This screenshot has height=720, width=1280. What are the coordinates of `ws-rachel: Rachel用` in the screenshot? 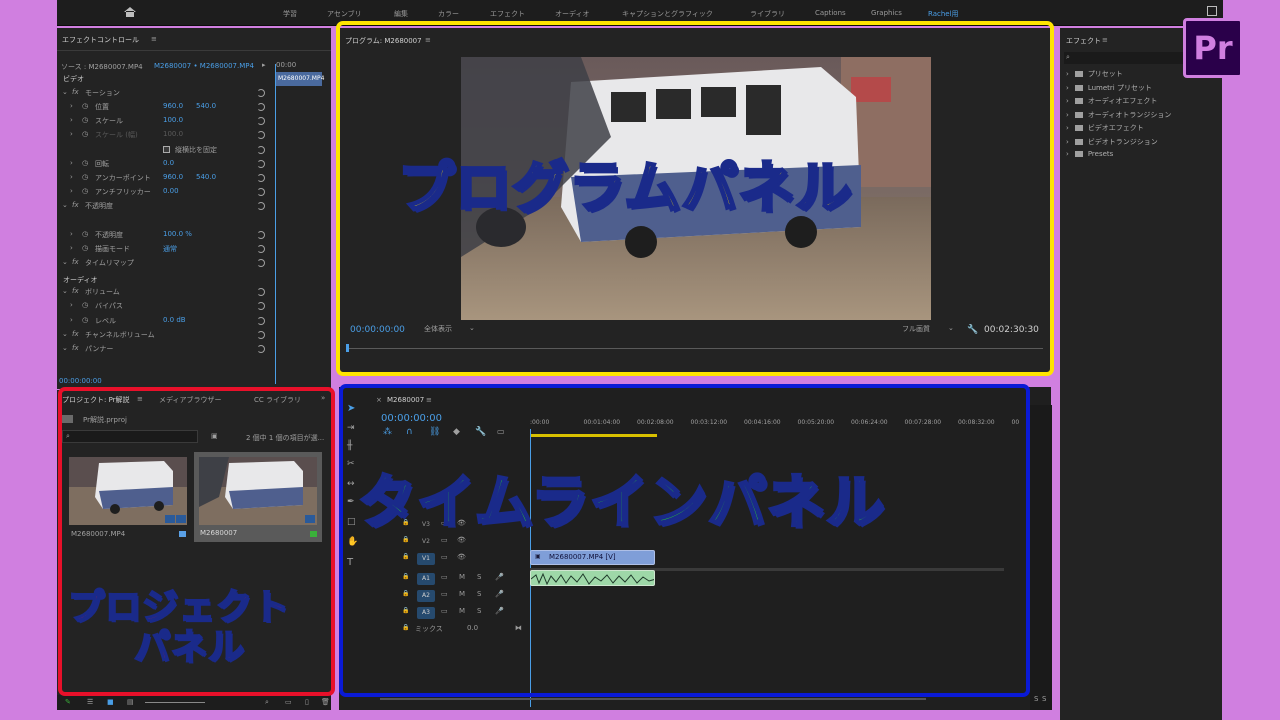 It's located at (943, 14).